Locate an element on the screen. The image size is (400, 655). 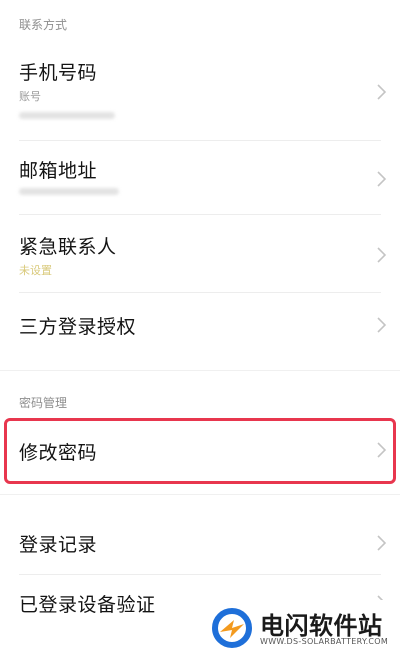
row-title: 紧急联系人 is located at coordinates (68, 247).